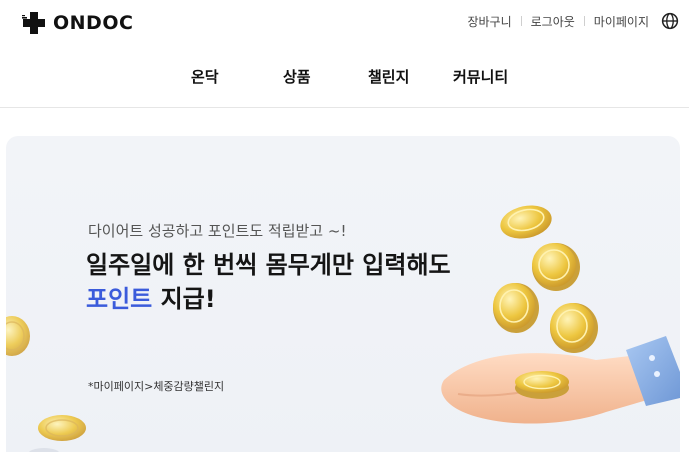 The width and height of the screenshot is (689, 452). I want to click on mypage-link: 마이페이지, so click(621, 21).